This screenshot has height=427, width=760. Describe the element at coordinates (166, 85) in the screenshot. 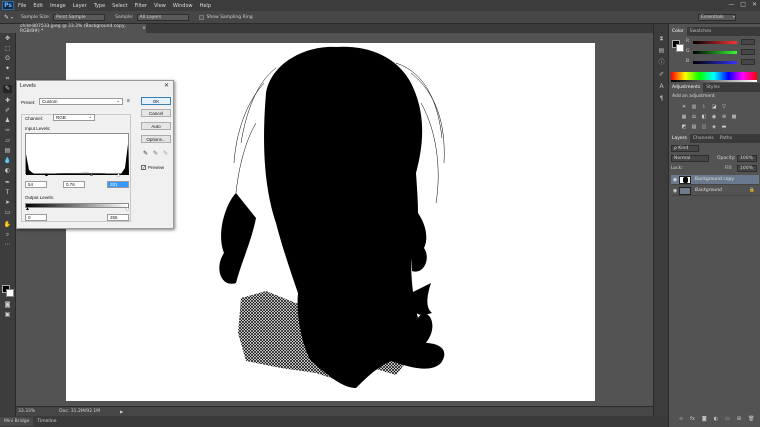

I see `close-icon: ✕` at that location.